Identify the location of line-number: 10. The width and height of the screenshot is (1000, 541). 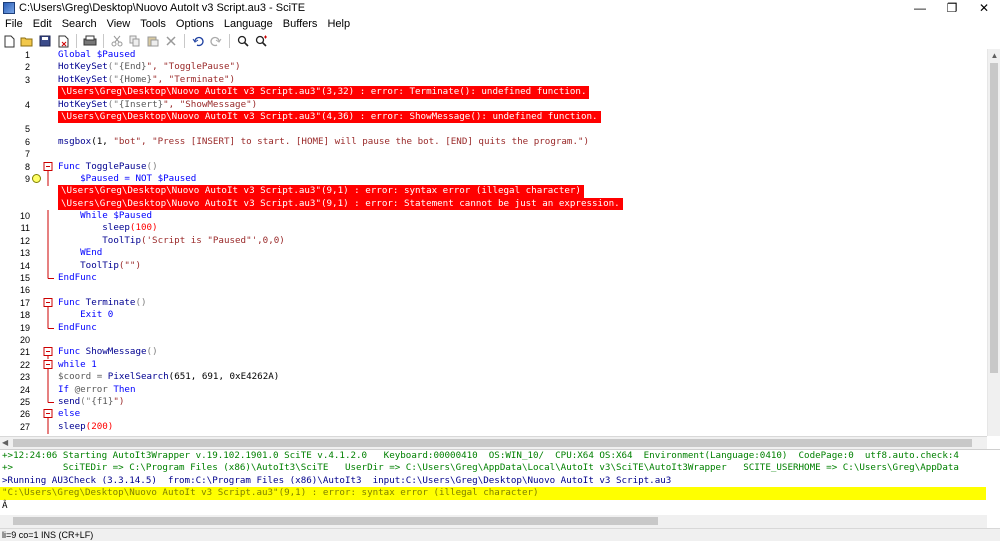
(24, 216).